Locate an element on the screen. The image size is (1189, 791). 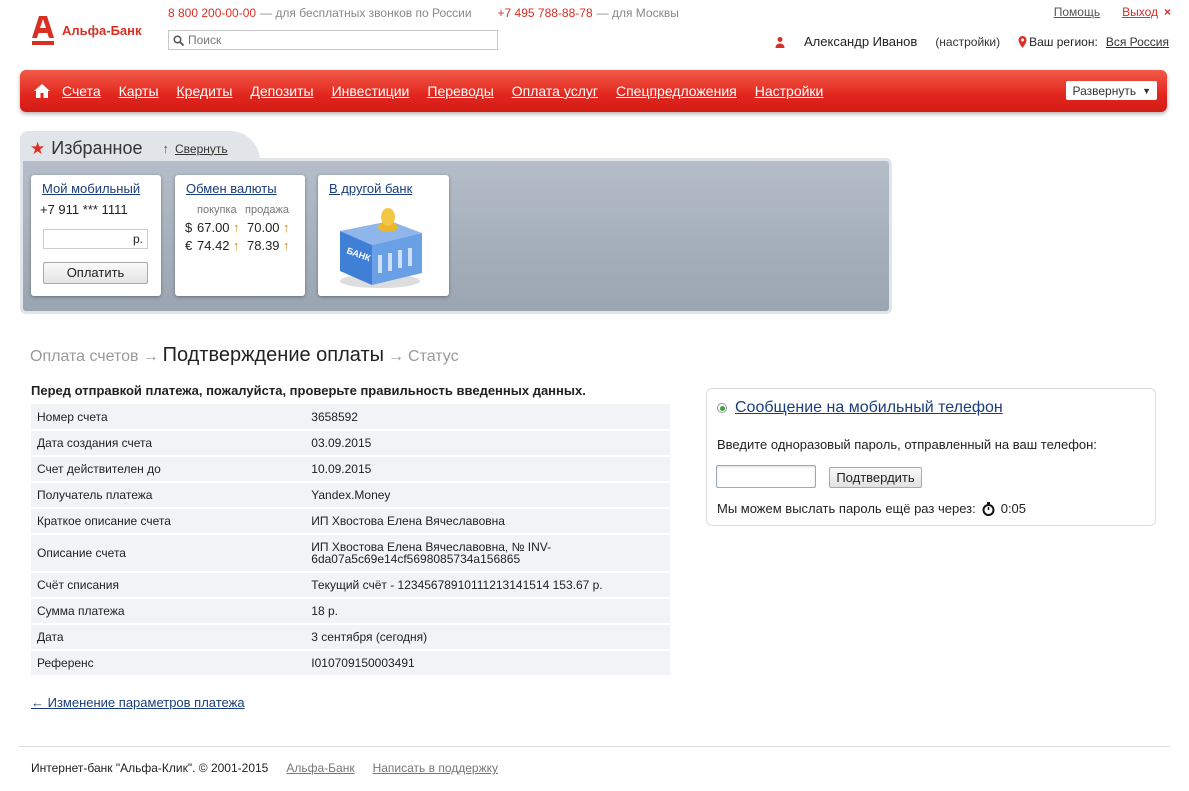
fx-card-title: Обмен валюты is located at coordinates (231, 188).